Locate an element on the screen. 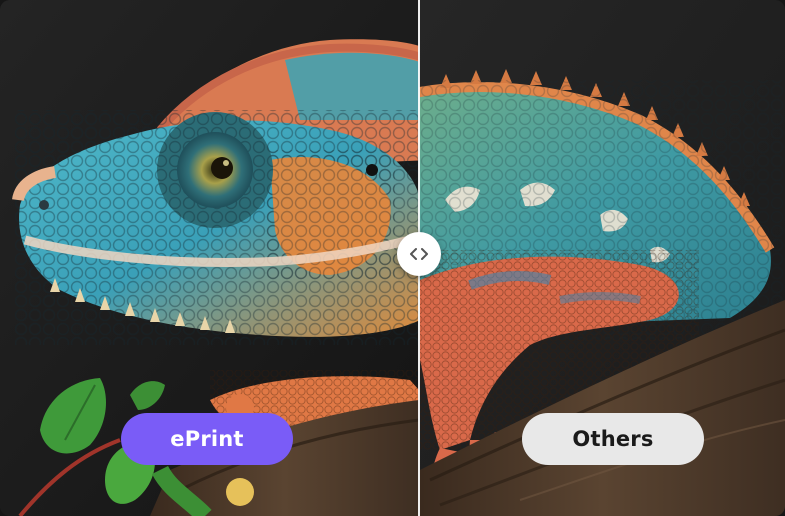  divider-handle is located at coordinates (419, 254).